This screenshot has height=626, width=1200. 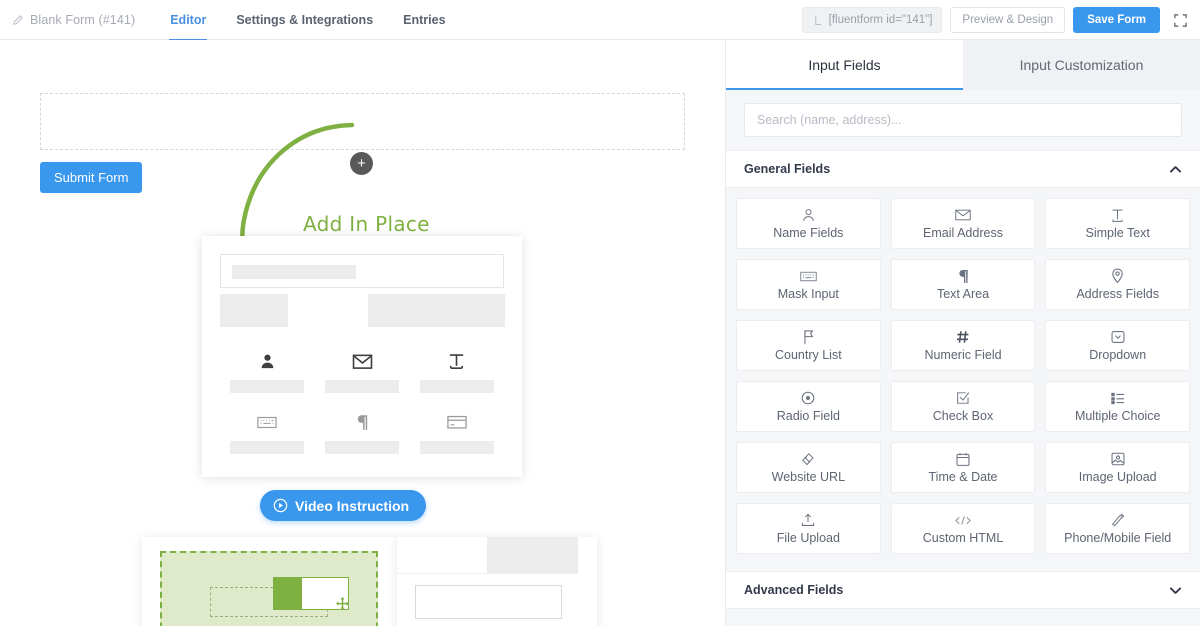 I want to click on shortcode-field: [fluentform id="141"], so click(x=872, y=20).